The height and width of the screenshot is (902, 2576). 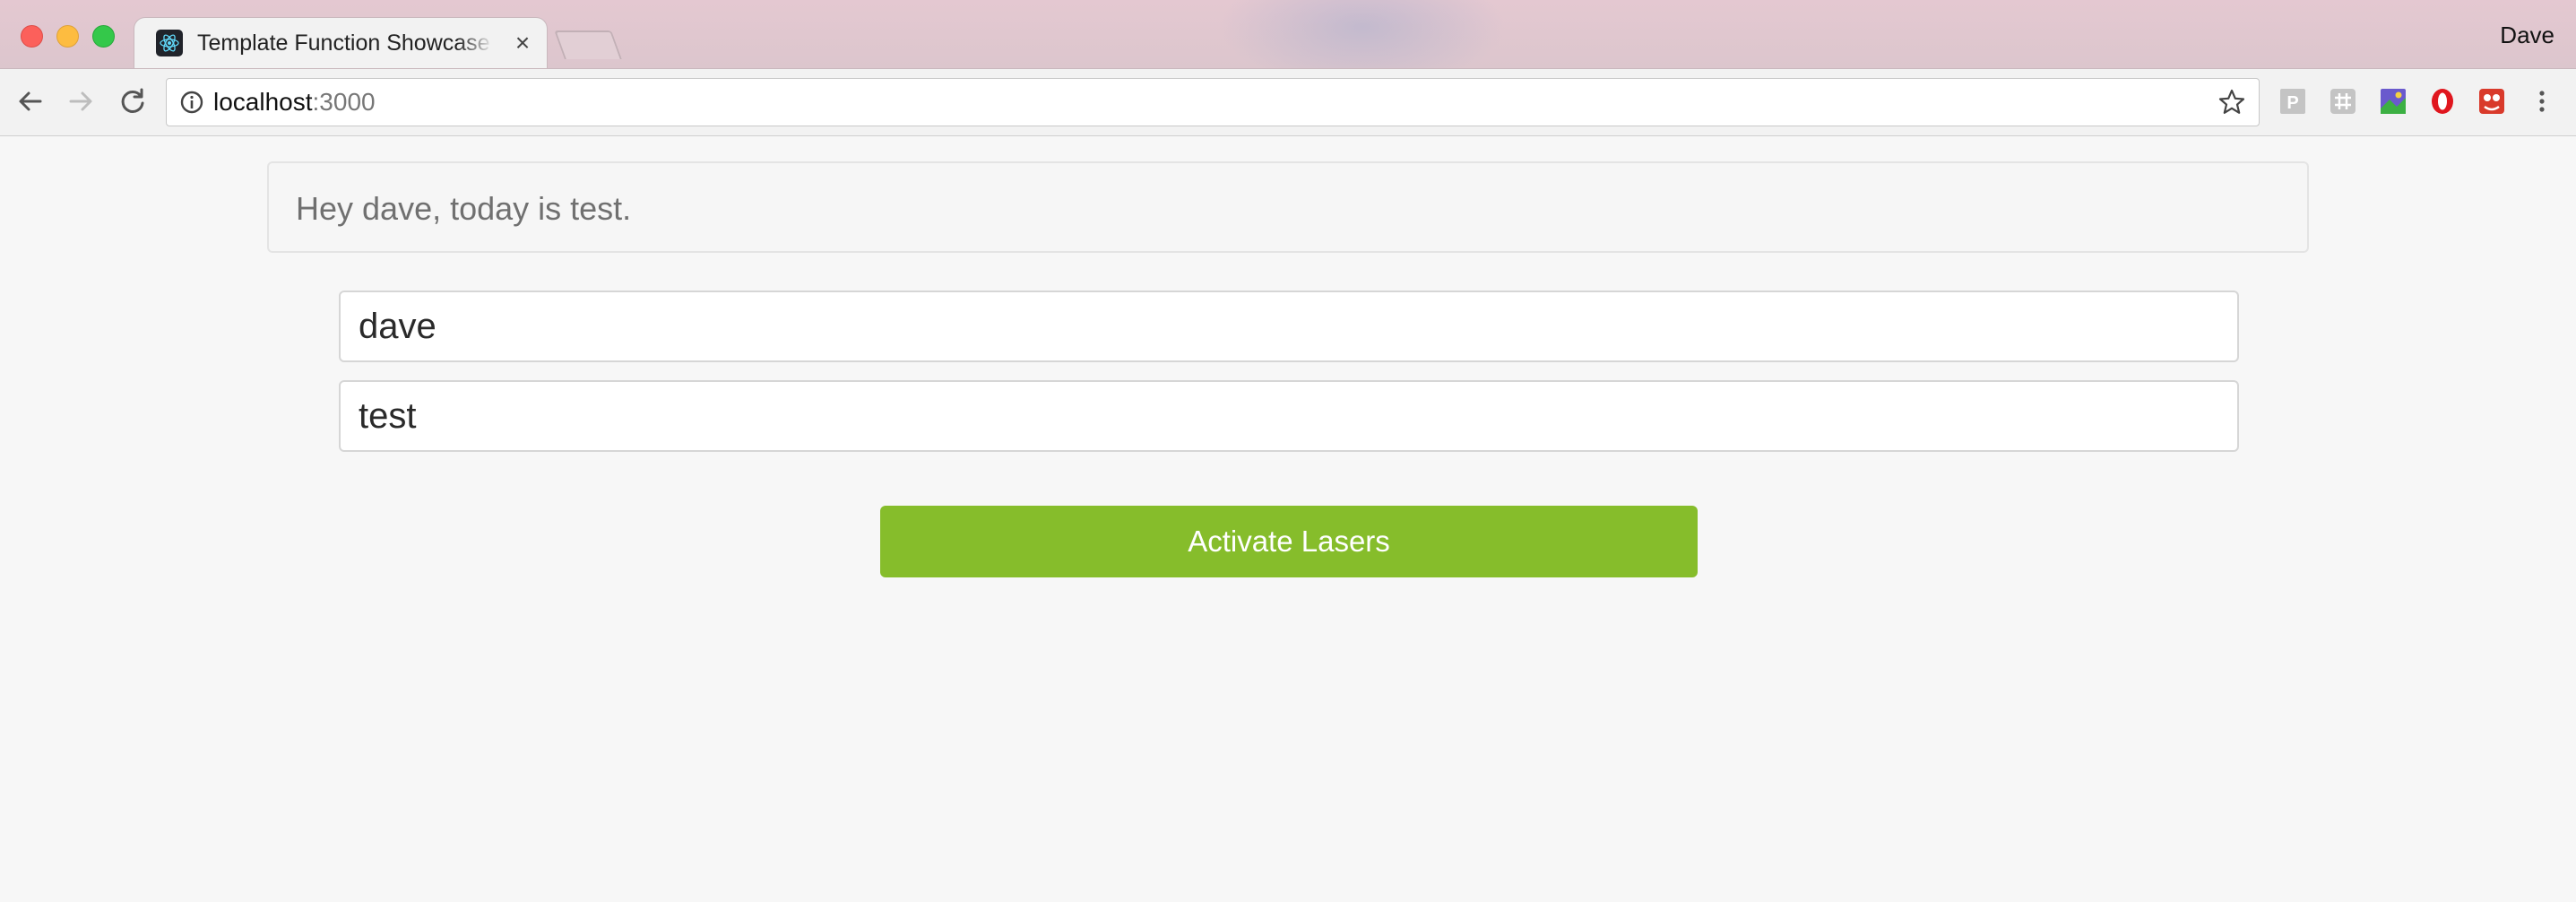 I want to click on browser-toolbar: localhost:3000 P, so click(x=1288, y=102).